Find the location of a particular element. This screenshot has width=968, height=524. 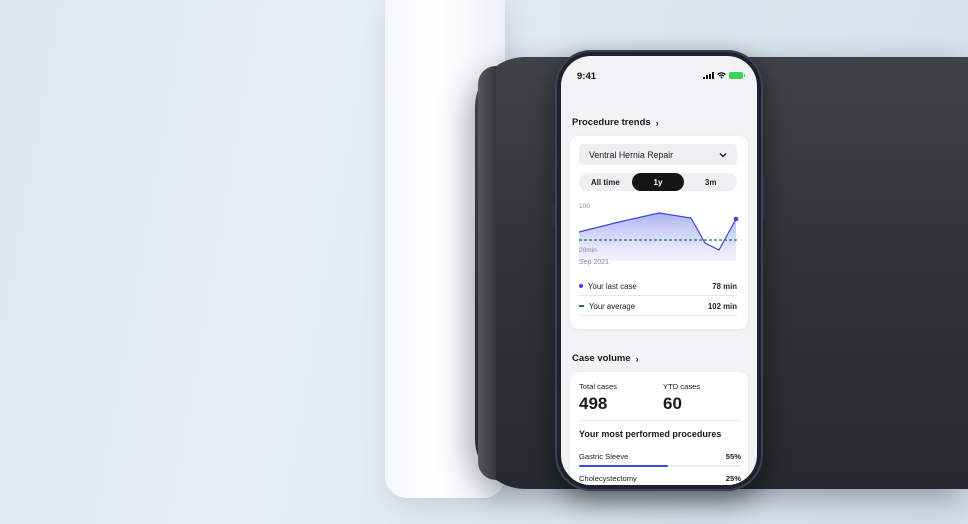

signal-icon is located at coordinates (708, 75).